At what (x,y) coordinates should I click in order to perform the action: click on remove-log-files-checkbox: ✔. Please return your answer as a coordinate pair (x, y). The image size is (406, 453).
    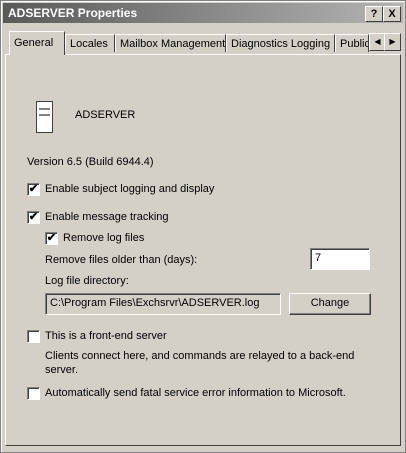
    Looking at the image, I should click on (51, 238).